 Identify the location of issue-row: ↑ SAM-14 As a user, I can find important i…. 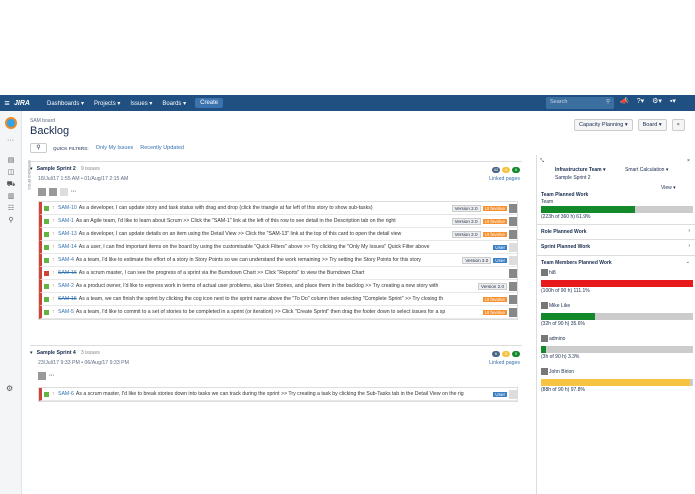
(278, 247).